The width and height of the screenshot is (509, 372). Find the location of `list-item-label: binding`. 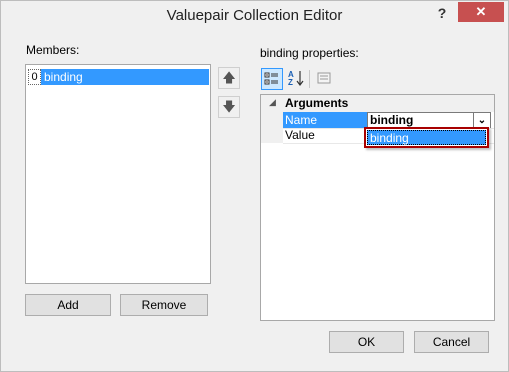

list-item-label: binding is located at coordinates (63, 77).